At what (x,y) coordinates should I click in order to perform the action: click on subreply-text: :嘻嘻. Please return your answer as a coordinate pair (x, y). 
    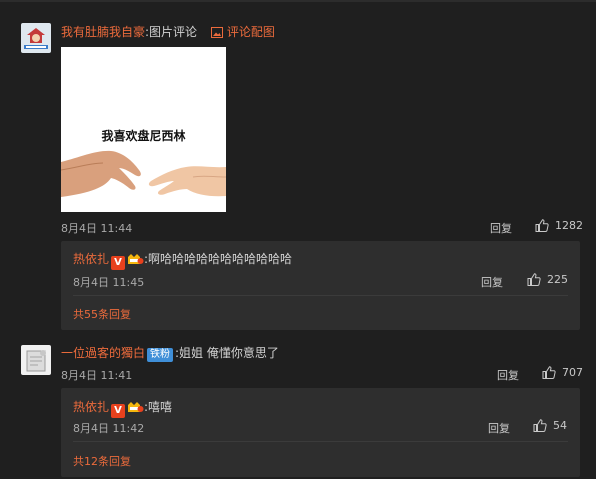
    Looking at the image, I should click on (158, 407).